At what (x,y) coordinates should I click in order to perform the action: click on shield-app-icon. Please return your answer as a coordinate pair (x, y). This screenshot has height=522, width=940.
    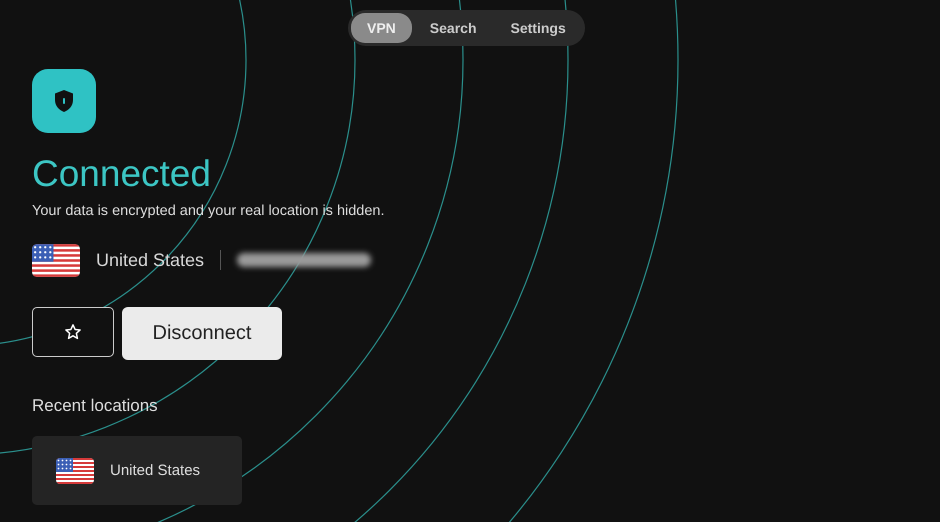
    Looking at the image, I should click on (64, 101).